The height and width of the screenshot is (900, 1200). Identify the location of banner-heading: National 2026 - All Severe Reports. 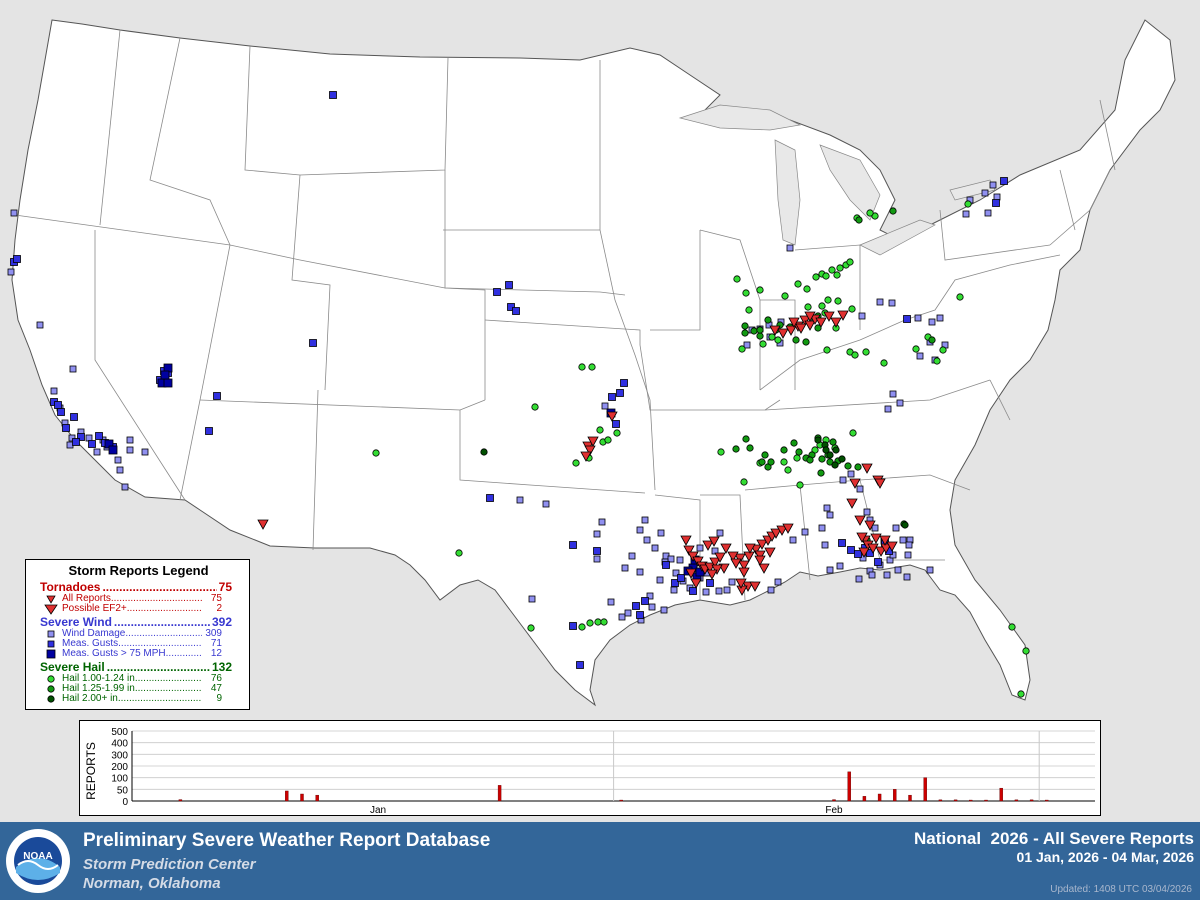
(1054, 838).